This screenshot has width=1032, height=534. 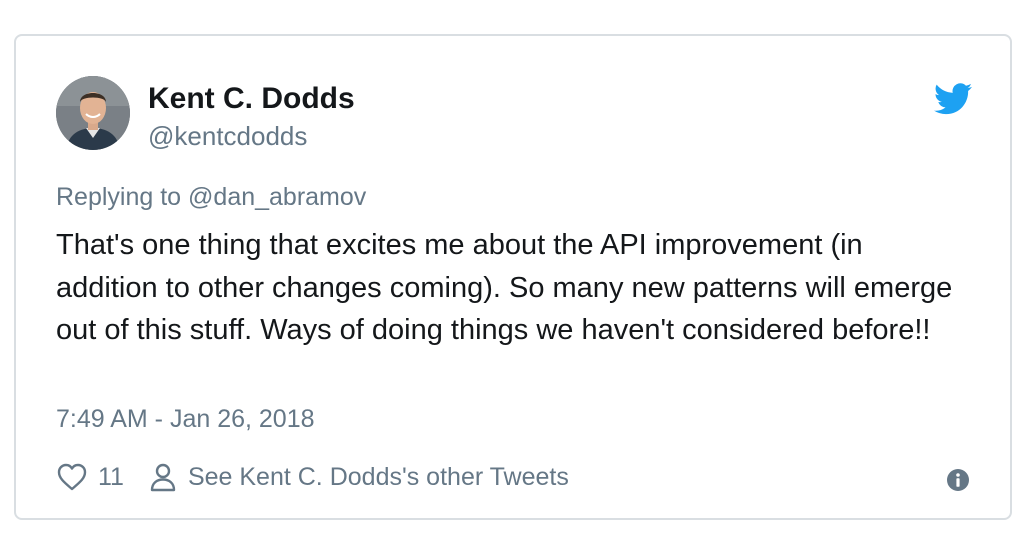 I want to click on like-count: 11, so click(x=111, y=477).